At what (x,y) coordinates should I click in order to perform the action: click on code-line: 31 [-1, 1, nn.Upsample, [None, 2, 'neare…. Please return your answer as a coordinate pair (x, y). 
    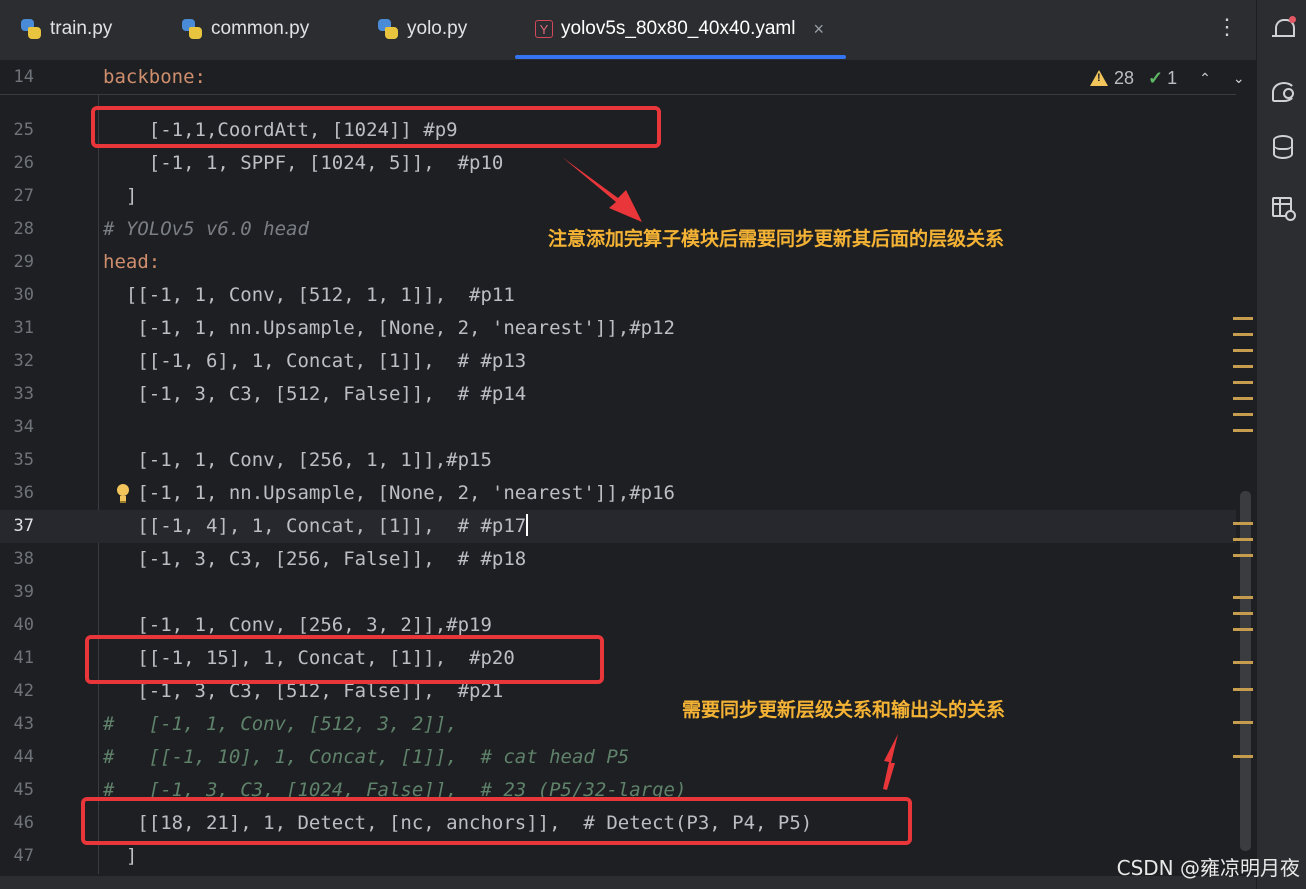
    Looking at the image, I should click on (618, 328).